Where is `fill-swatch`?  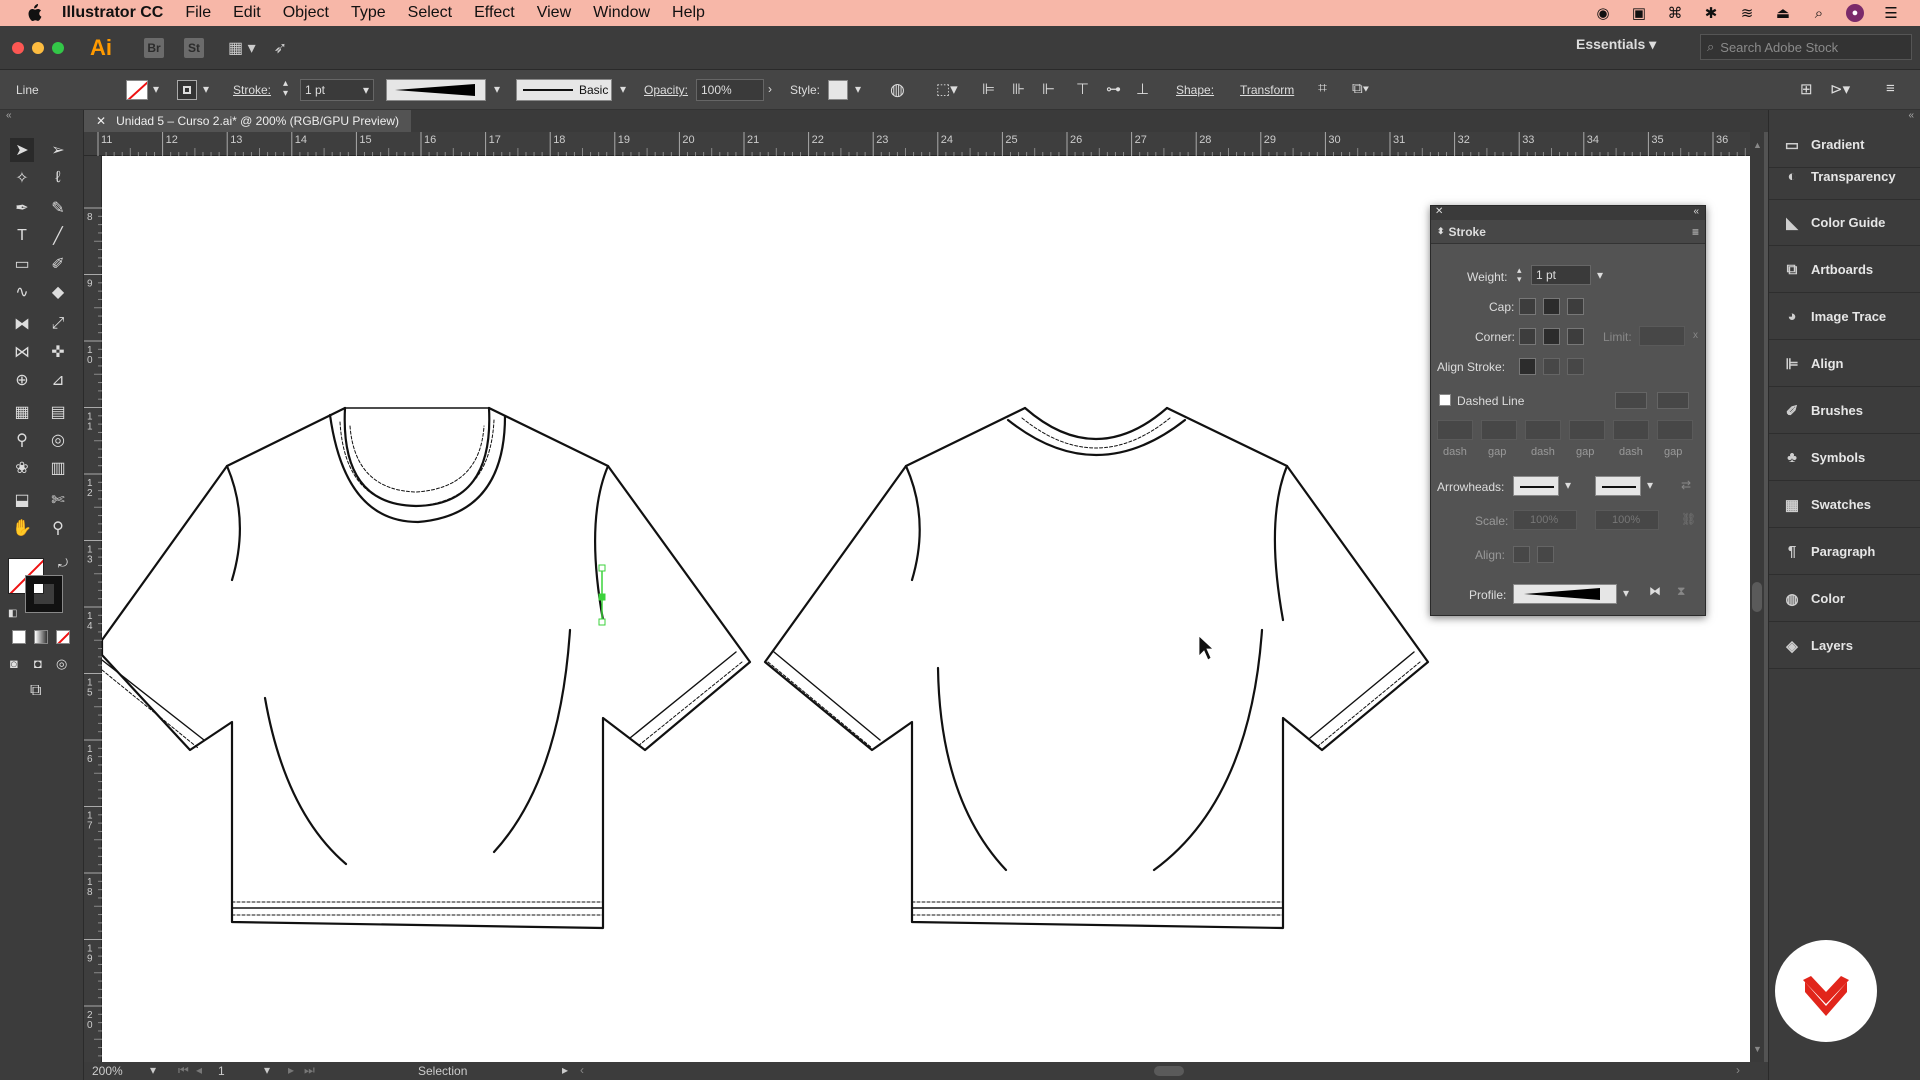
fill-swatch is located at coordinates (137, 90).